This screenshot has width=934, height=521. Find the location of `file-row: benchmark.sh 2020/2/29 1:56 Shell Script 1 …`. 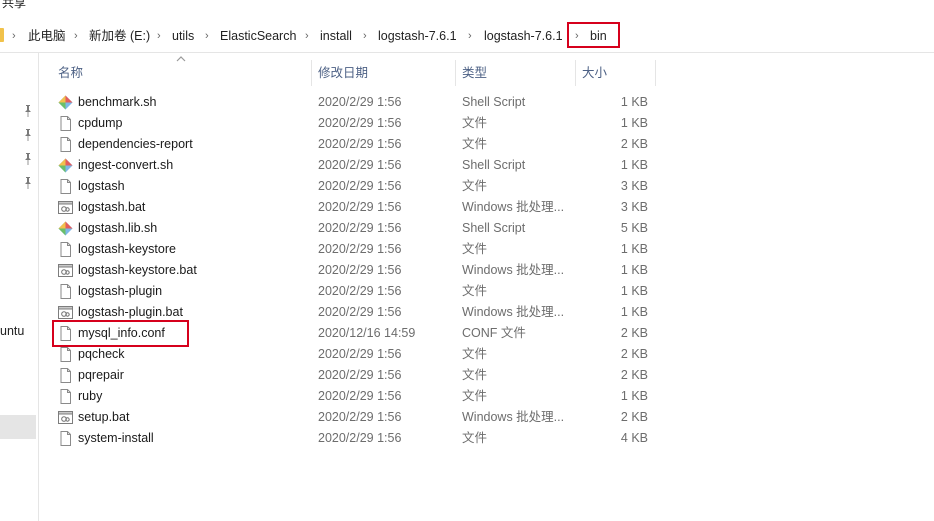

file-row: benchmark.sh 2020/2/29 1:56 Shell Script 1 … is located at coordinates (350, 102).